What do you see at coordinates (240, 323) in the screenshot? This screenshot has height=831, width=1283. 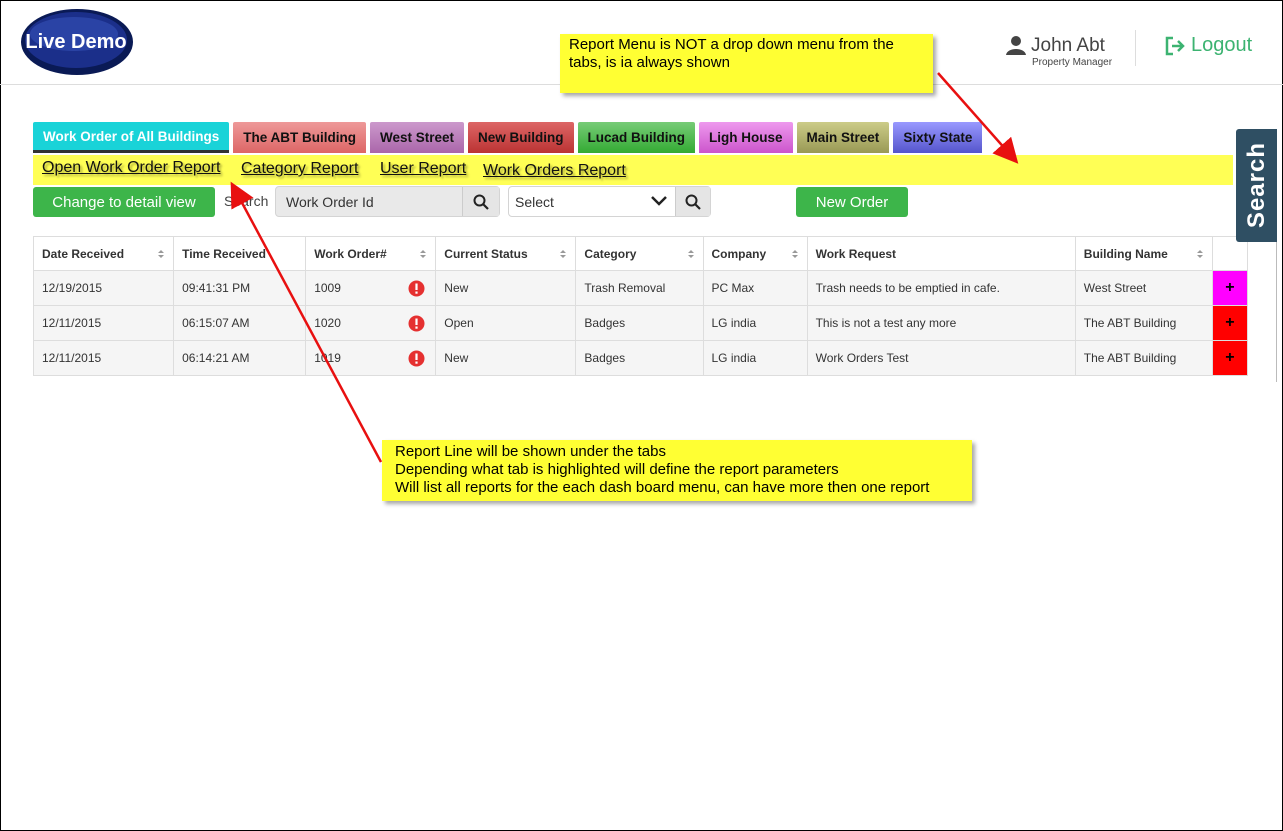 I see `cell-time: 06:15:07 AM` at bounding box center [240, 323].